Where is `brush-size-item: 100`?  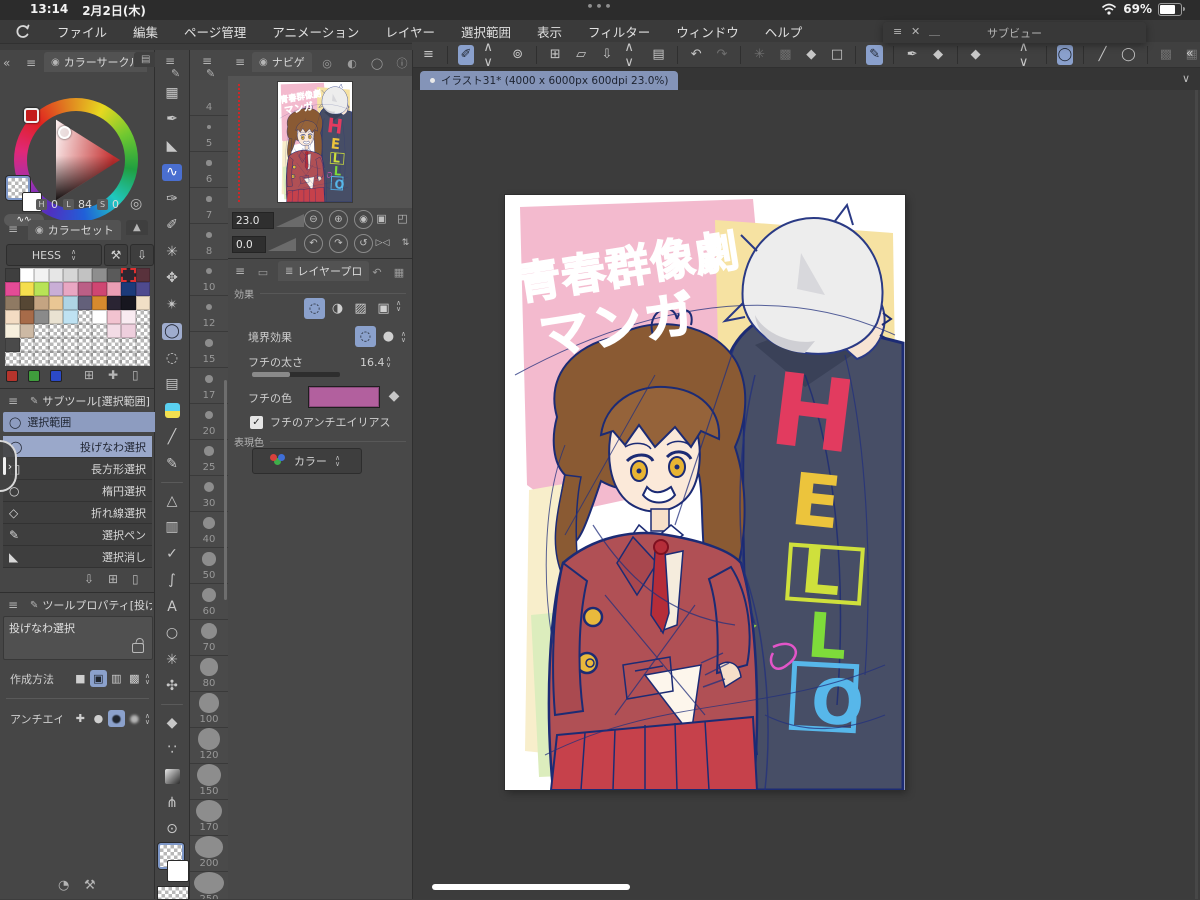
brush-size-item: 100 is located at coordinates (209, 710).